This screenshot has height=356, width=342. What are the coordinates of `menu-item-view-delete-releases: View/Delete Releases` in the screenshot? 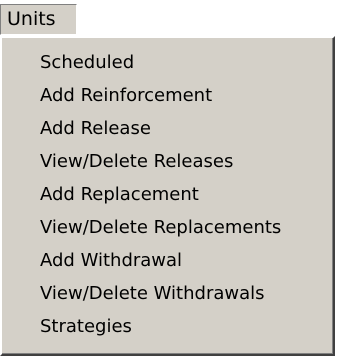 It's located at (167, 161).